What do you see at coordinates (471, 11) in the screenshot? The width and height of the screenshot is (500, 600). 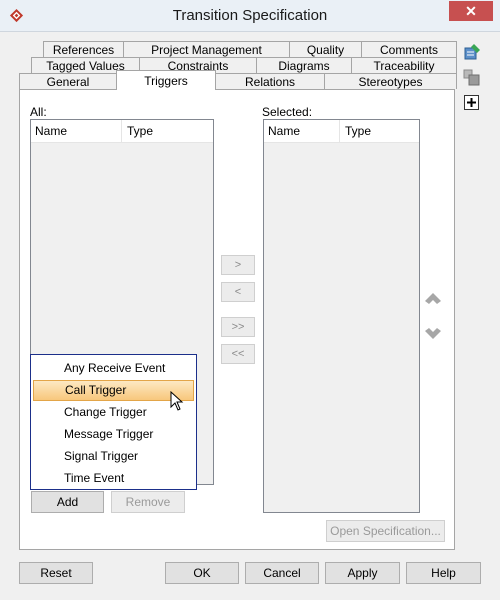 I see `close-button: ✕` at bounding box center [471, 11].